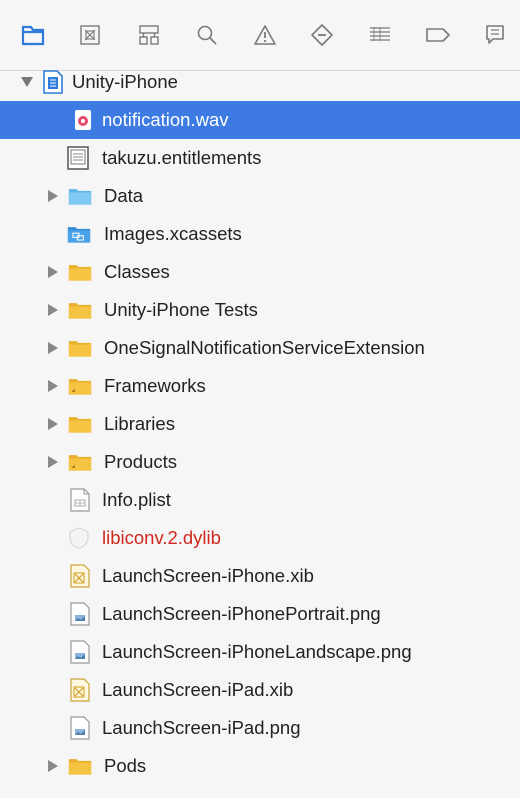  Describe the element at coordinates (241, 613) in the screenshot. I see `tree-label-launchscreen-iphoneportrait-png: LaunchScreen-iPhonePortrait.png` at that location.